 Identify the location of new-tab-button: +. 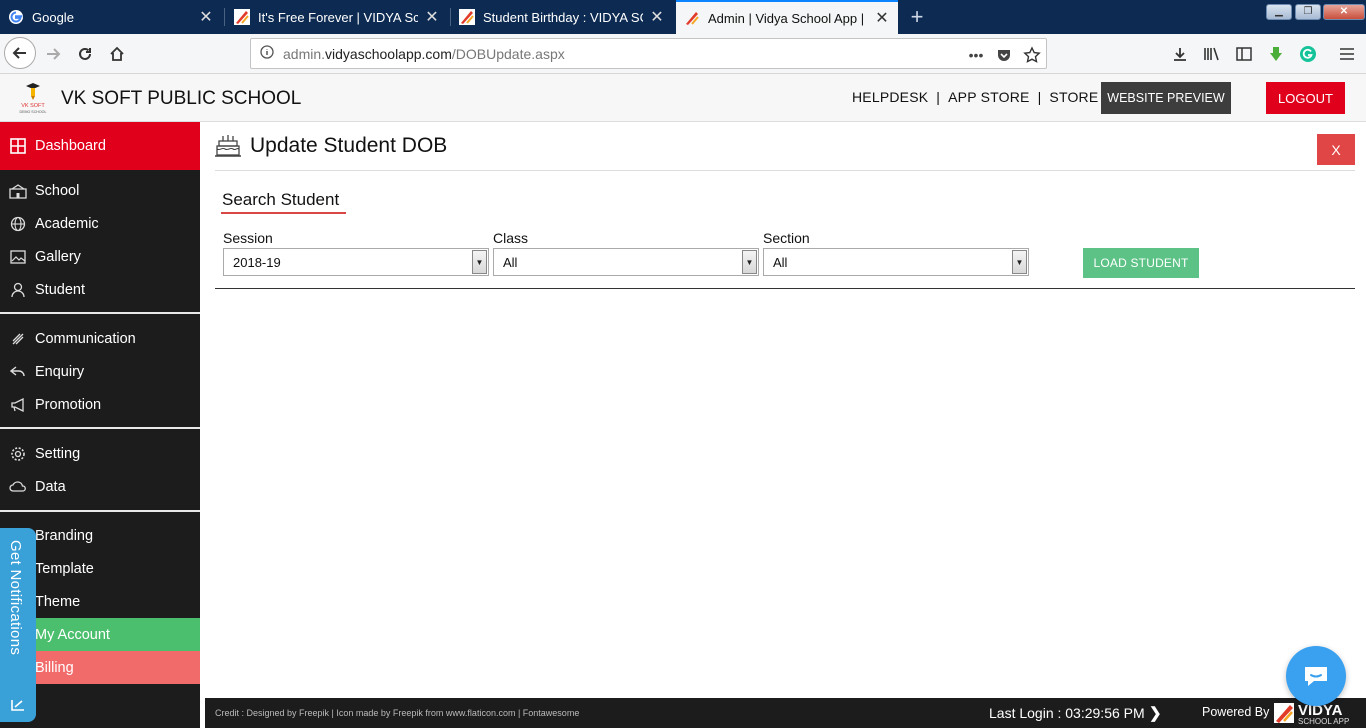
(917, 17).